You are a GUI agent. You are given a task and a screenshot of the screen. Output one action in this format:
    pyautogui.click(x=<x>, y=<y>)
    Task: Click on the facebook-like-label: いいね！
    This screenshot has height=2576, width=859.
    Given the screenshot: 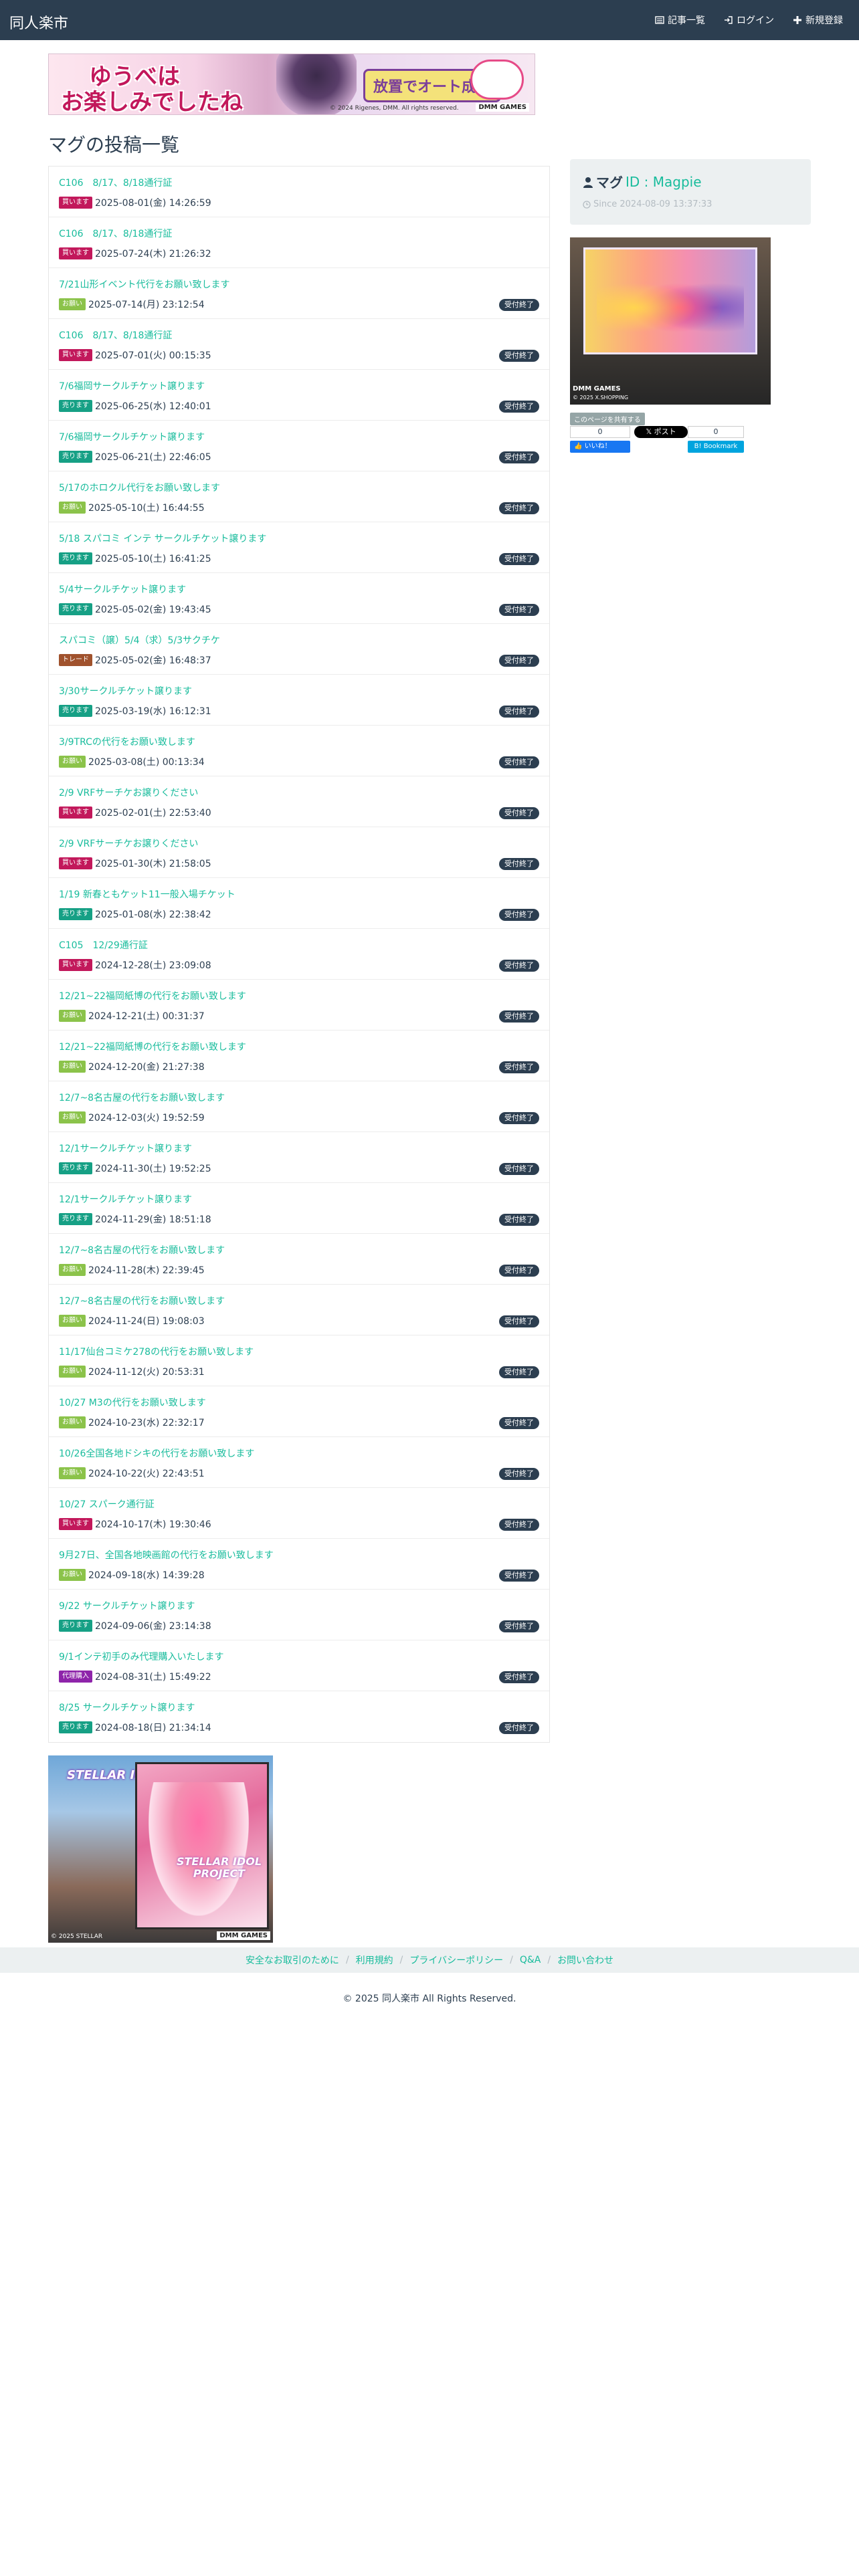 What is the action you would take?
    pyautogui.click(x=597, y=446)
    